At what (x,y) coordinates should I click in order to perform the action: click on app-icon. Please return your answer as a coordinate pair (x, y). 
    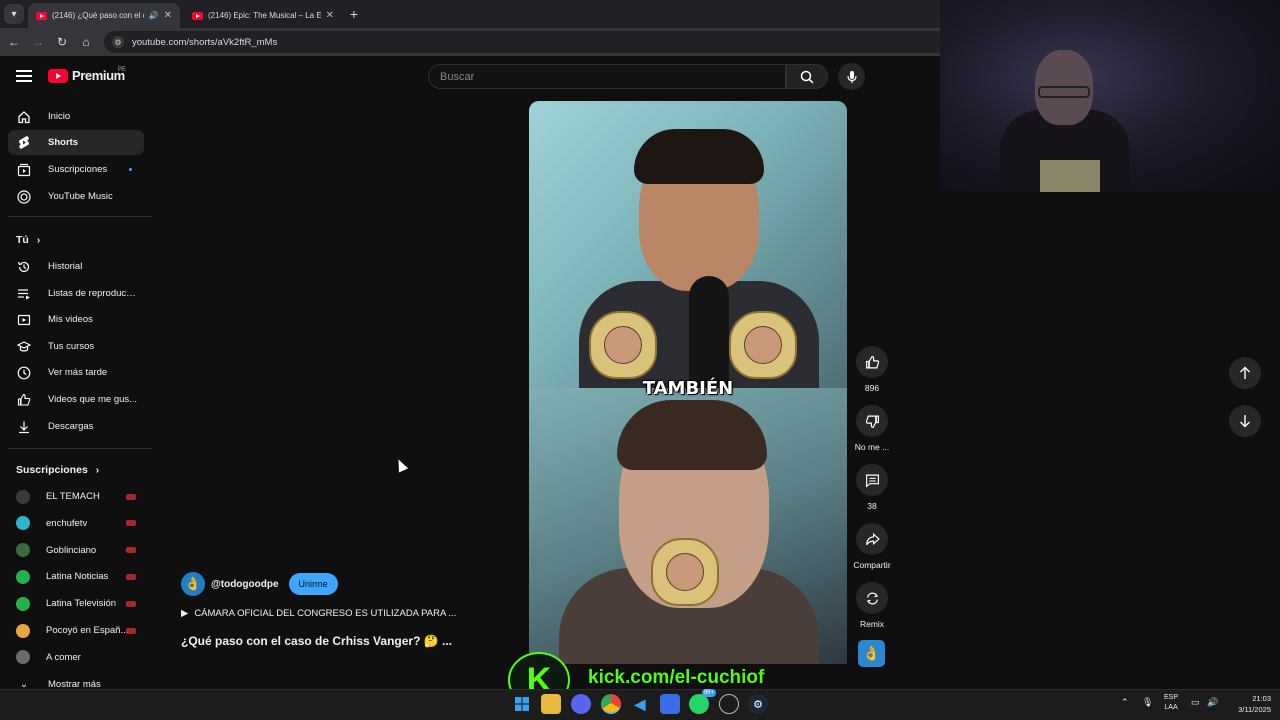
    Looking at the image, I should click on (670, 704).